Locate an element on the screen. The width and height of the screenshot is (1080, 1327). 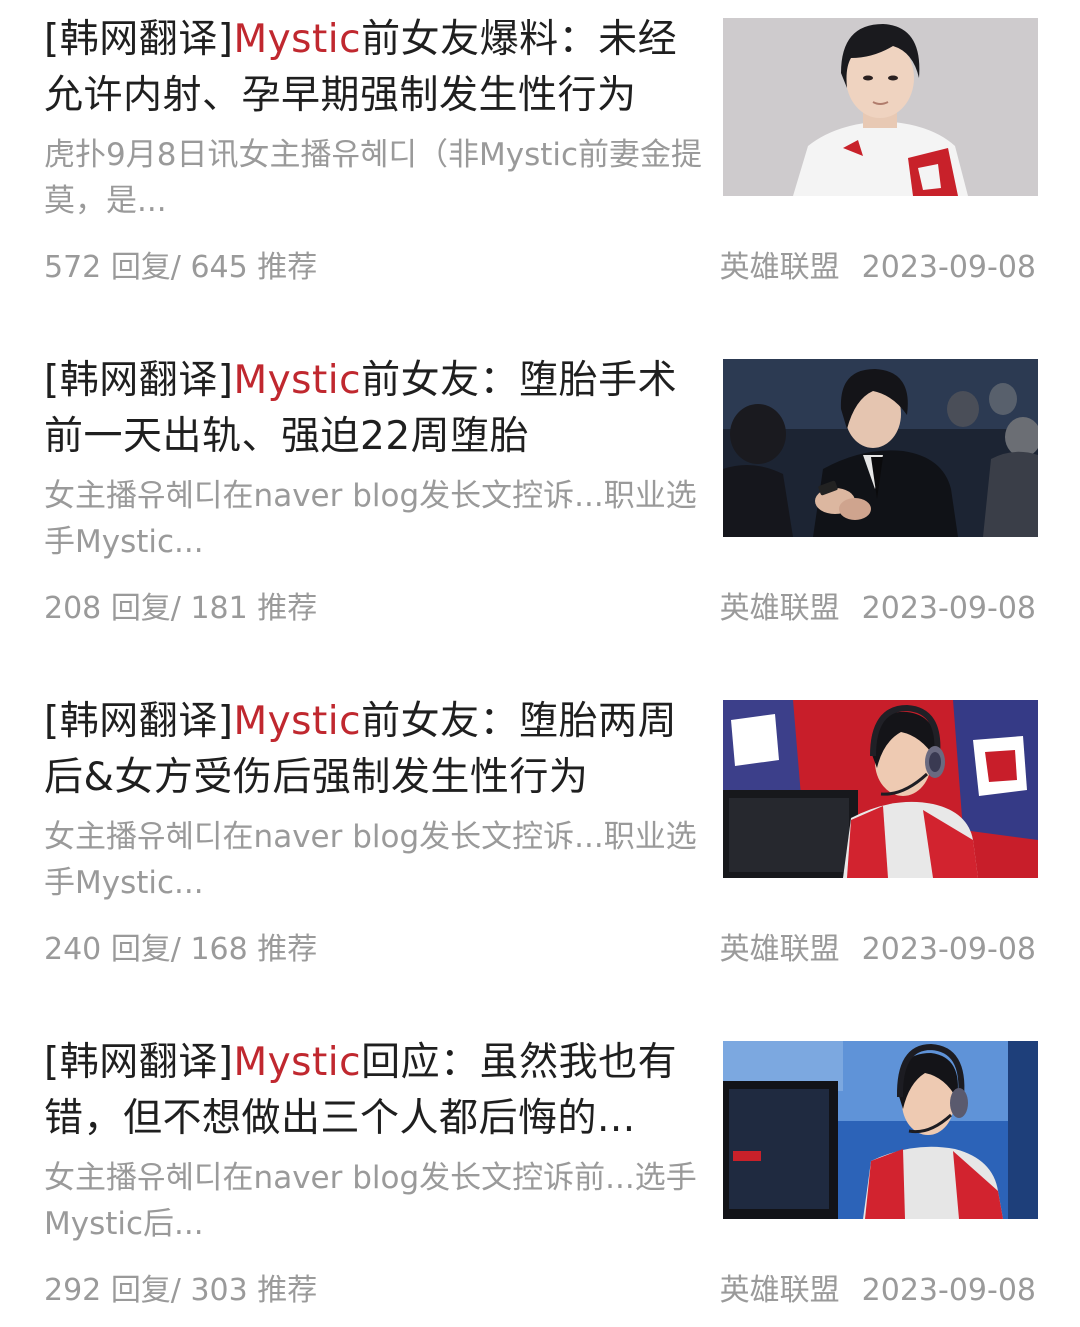
post-stats: 292 回复/ 303 推荐 is located at coordinates (180, 1291).